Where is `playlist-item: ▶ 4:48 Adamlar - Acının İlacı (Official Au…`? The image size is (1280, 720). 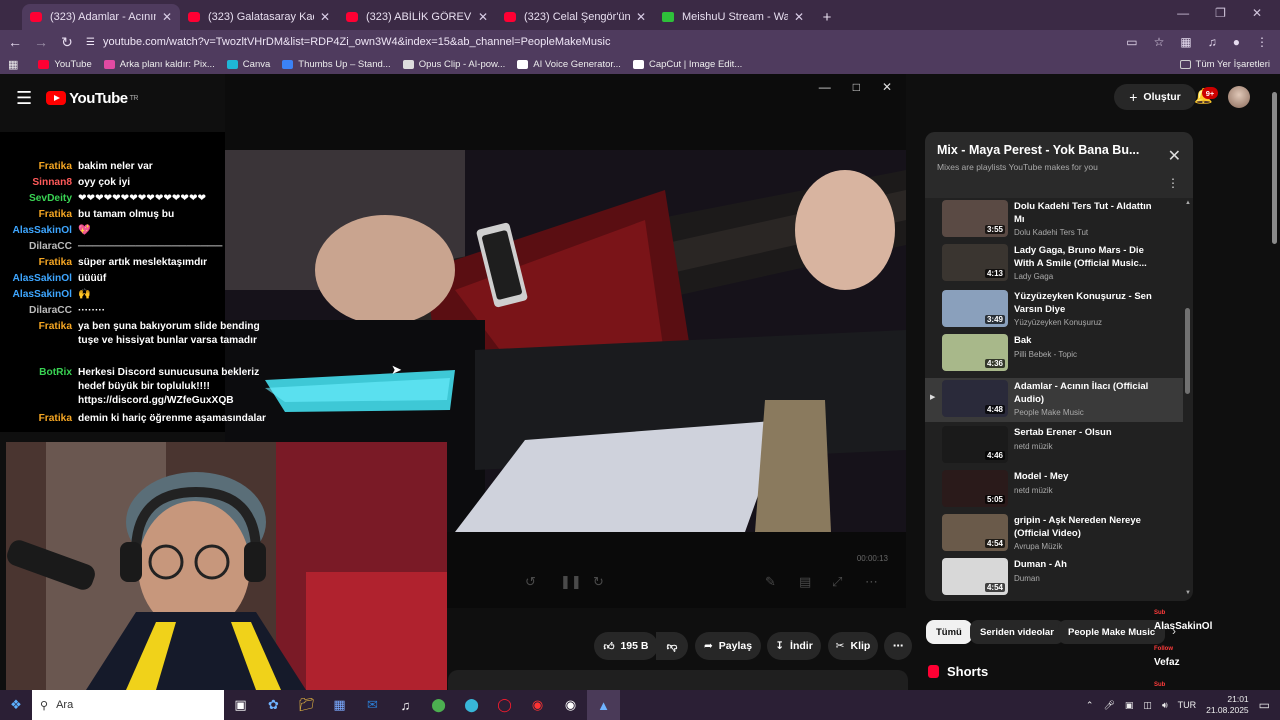 playlist-item: ▶ 4:48 Adamlar - Acının İlacı (Official Au… is located at coordinates (1054, 400).